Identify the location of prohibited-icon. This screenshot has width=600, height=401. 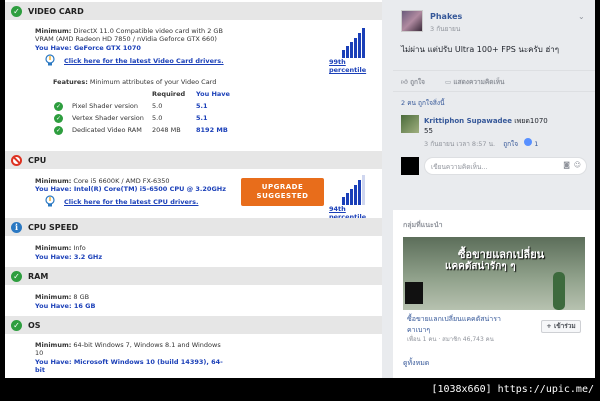
(16, 160).